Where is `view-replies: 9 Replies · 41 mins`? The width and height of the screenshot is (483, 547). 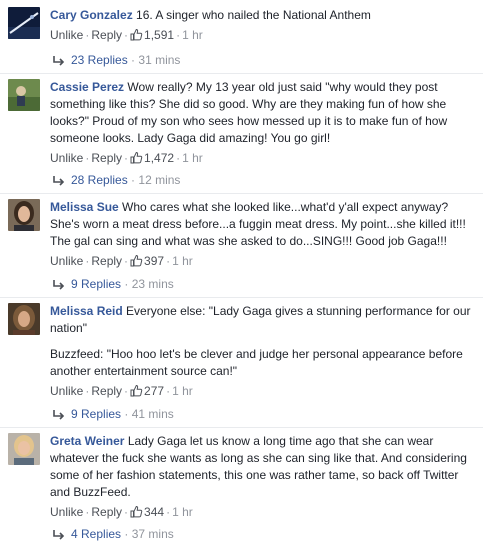 view-replies: 9 Replies · 41 mins is located at coordinates (113, 414).